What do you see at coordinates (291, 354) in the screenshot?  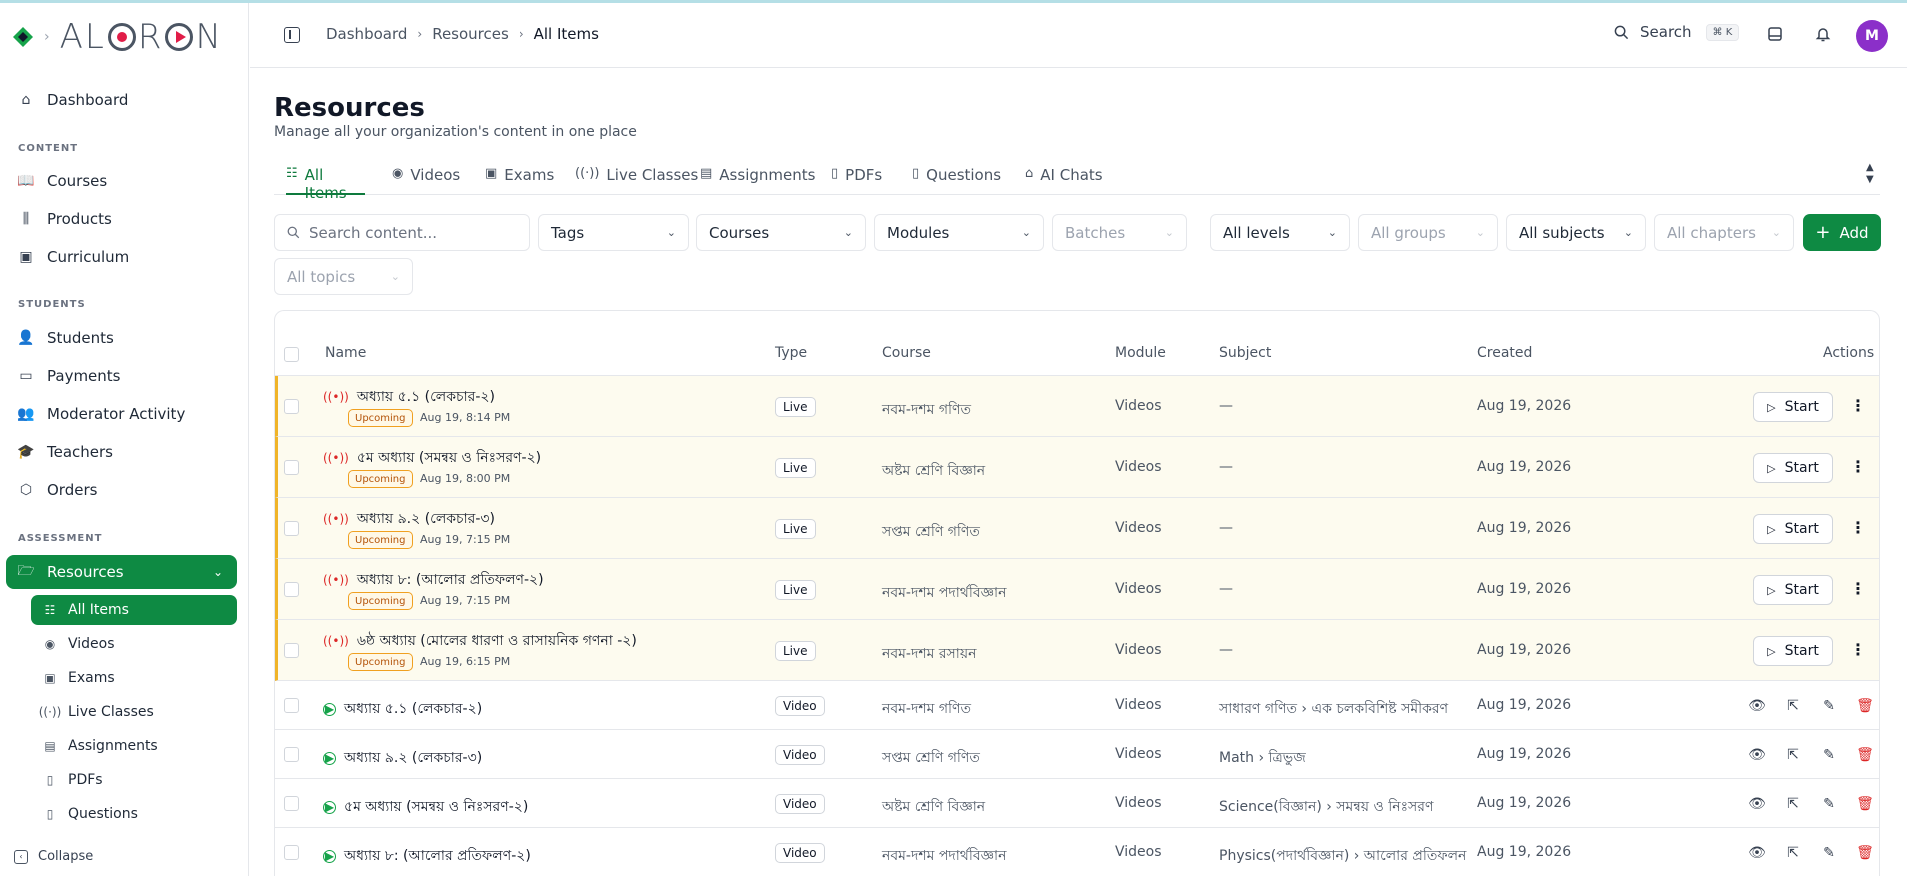 I see `select-all-checkbox` at bounding box center [291, 354].